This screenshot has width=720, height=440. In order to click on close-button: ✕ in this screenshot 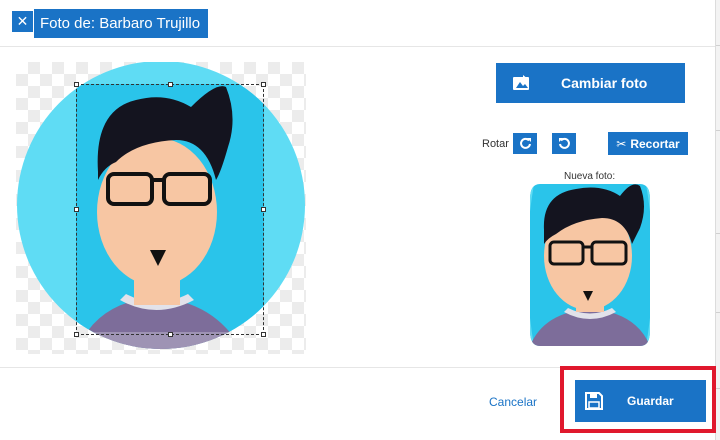, I will do `click(22, 21)`.